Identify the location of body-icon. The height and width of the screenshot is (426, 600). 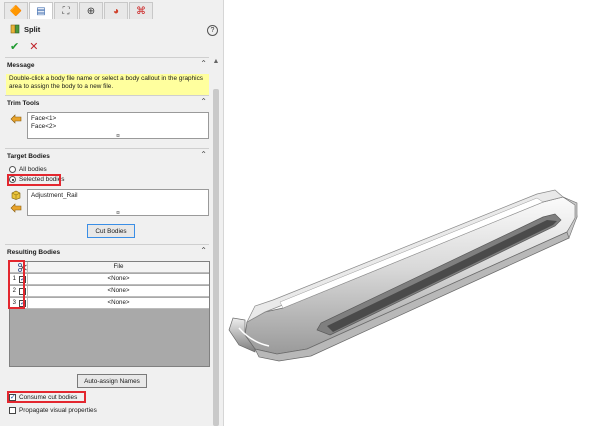
(16, 195).